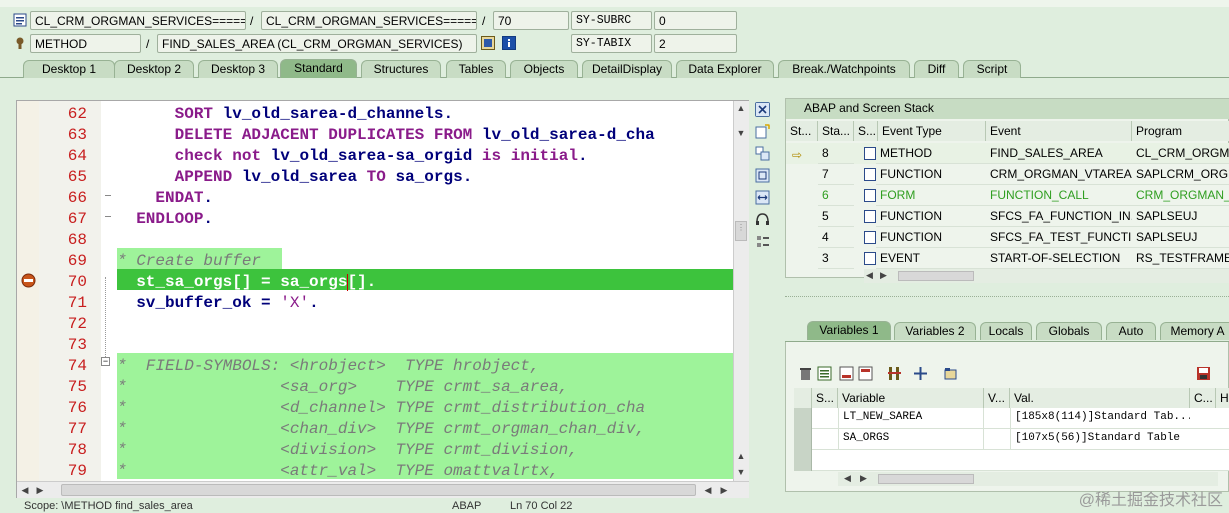 This screenshot has height=513, width=1229. Describe the element at coordinates (40, 490) in the screenshot. I see `scroll-right-small-icon: ▶` at that location.